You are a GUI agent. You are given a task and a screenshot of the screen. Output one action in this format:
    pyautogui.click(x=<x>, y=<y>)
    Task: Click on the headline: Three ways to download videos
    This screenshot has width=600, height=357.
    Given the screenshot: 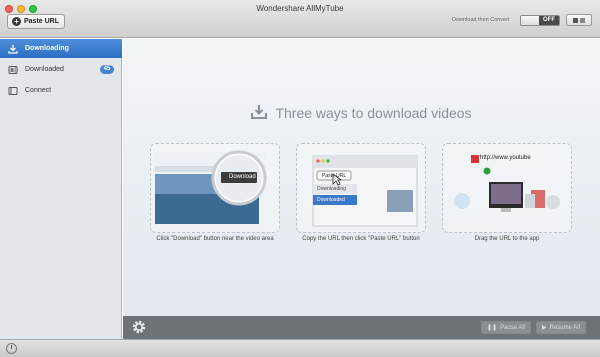 What is the action you would take?
    pyautogui.click(x=361, y=113)
    